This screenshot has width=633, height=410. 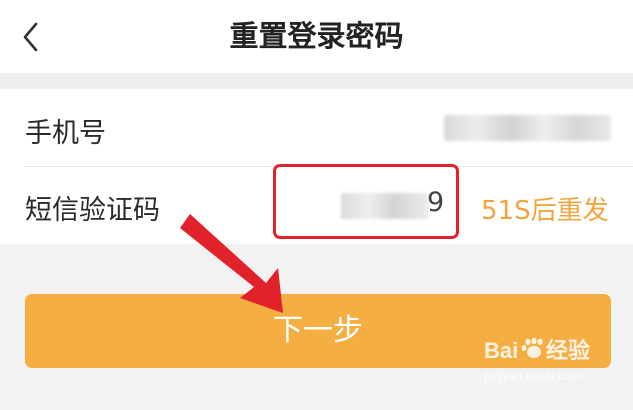 I want to click on phone-number-blurred, so click(x=527, y=128).